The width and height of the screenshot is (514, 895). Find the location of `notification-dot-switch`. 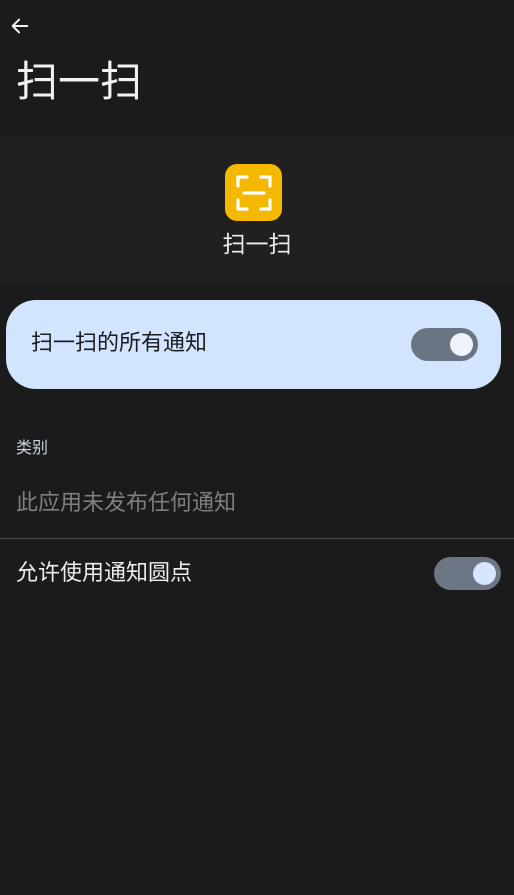

notification-dot-switch is located at coordinates (467, 573).